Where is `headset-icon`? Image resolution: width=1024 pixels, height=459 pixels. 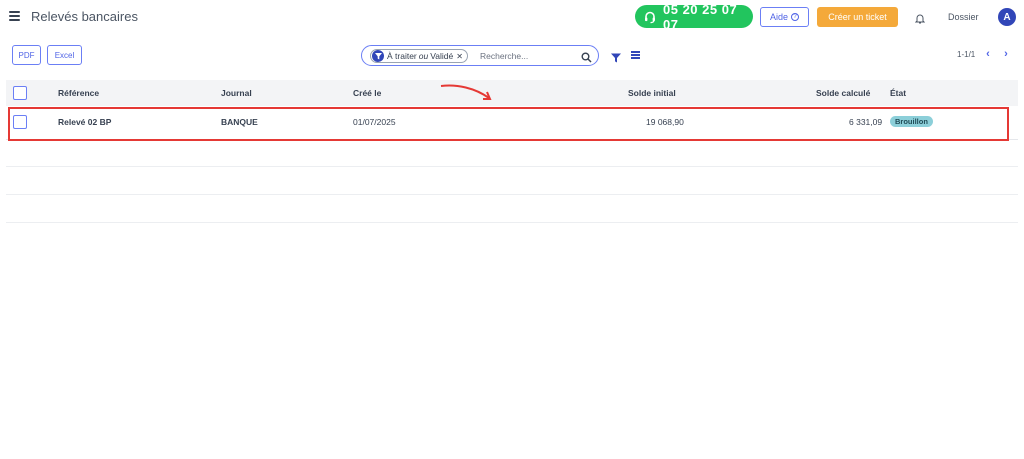 headset-icon is located at coordinates (650, 17).